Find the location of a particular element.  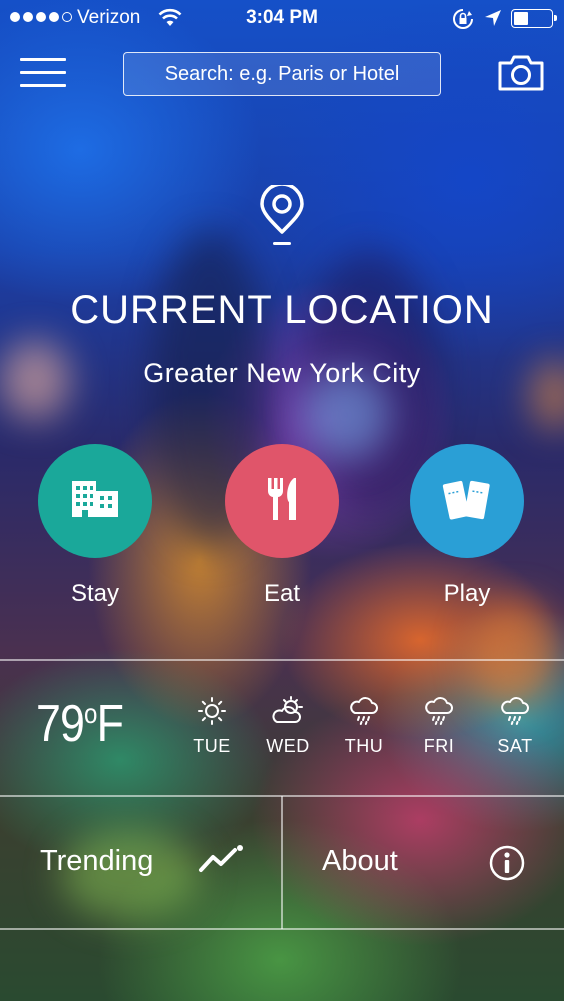

trending-button: Trending is located at coordinates (140, 863).